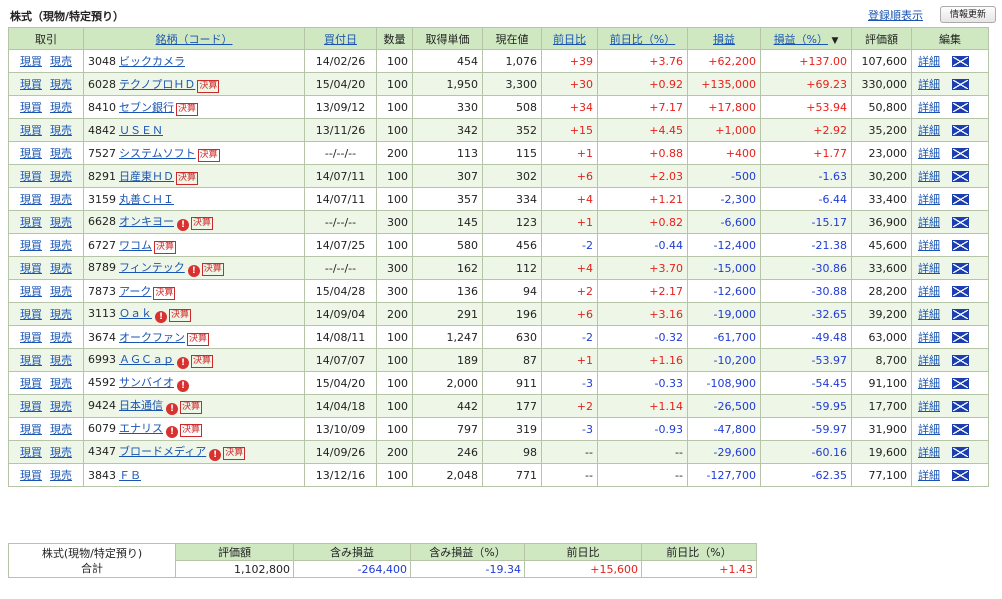  I want to click on stock-name-link: ＡＧＣａｐ, so click(146, 359).